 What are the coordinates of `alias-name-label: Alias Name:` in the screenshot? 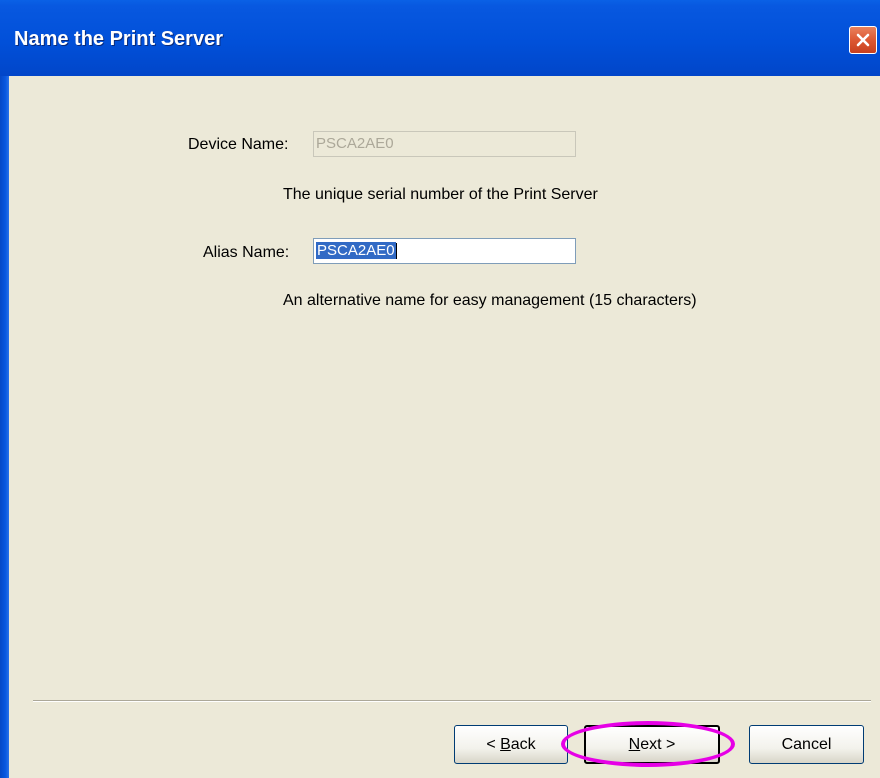 It's located at (246, 252).